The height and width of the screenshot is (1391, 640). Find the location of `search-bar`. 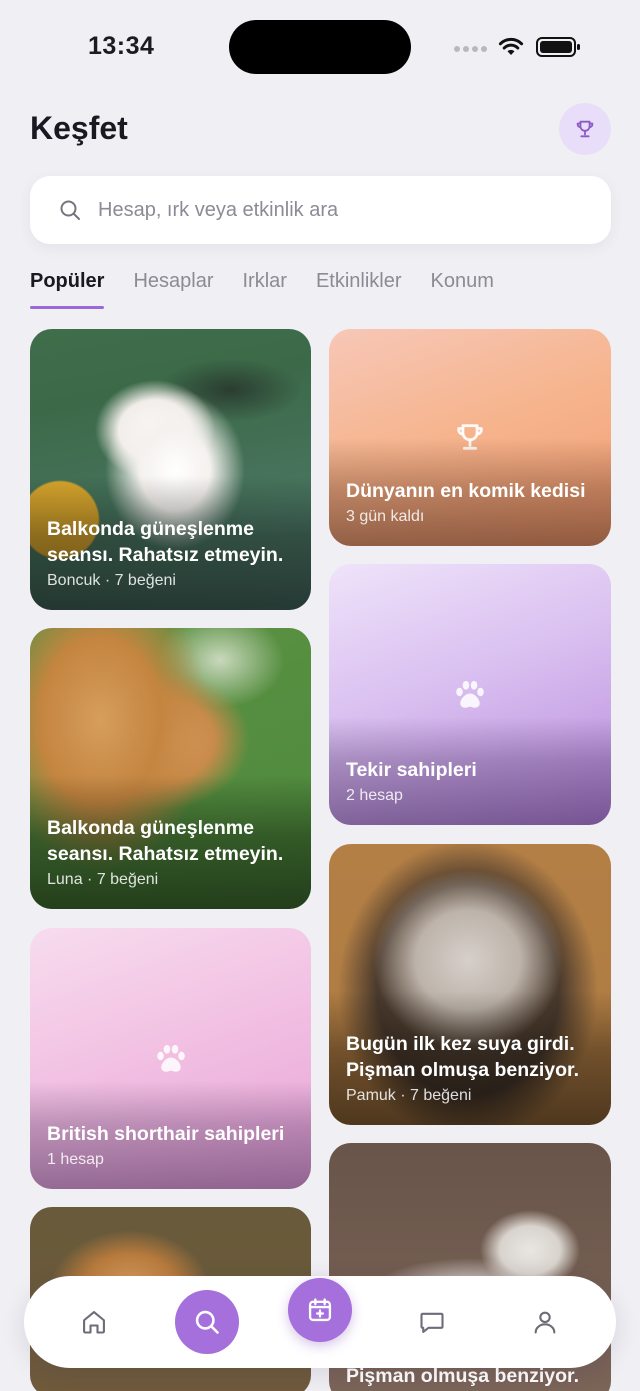

search-bar is located at coordinates (320, 210).